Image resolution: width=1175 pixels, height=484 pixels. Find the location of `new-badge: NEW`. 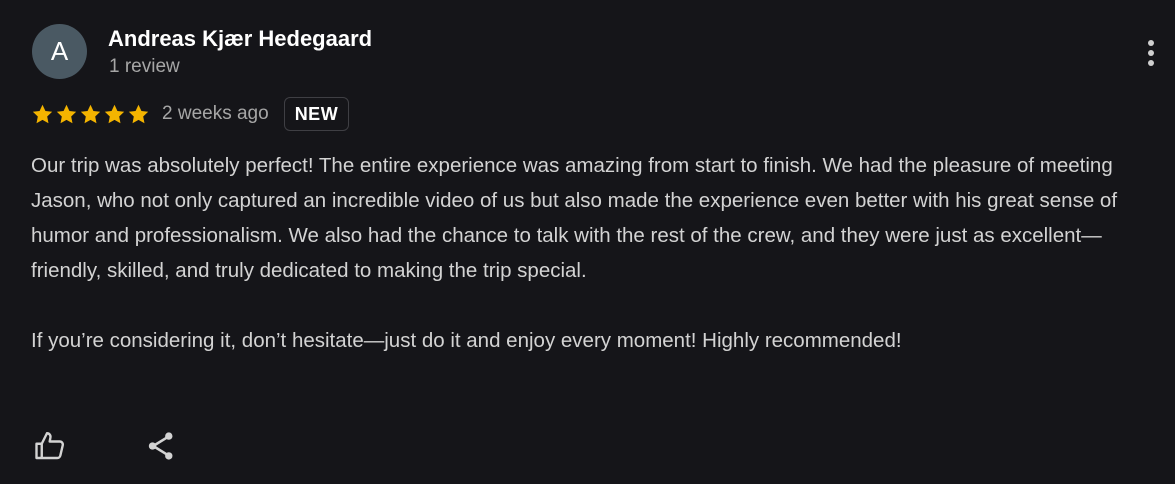

new-badge: NEW is located at coordinates (316, 114).